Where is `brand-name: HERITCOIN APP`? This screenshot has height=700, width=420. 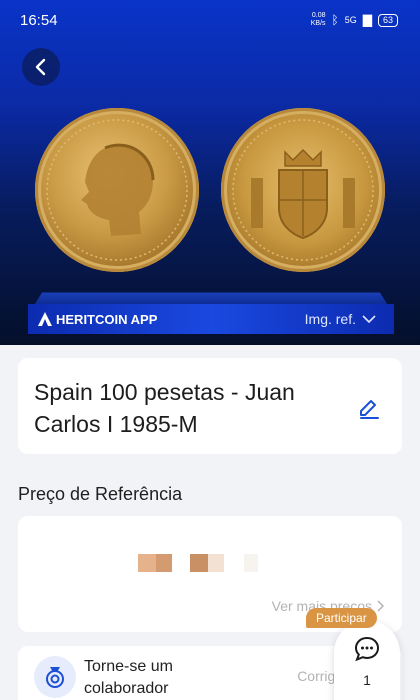 brand-name: HERITCOIN APP is located at coordinates (107, 319).